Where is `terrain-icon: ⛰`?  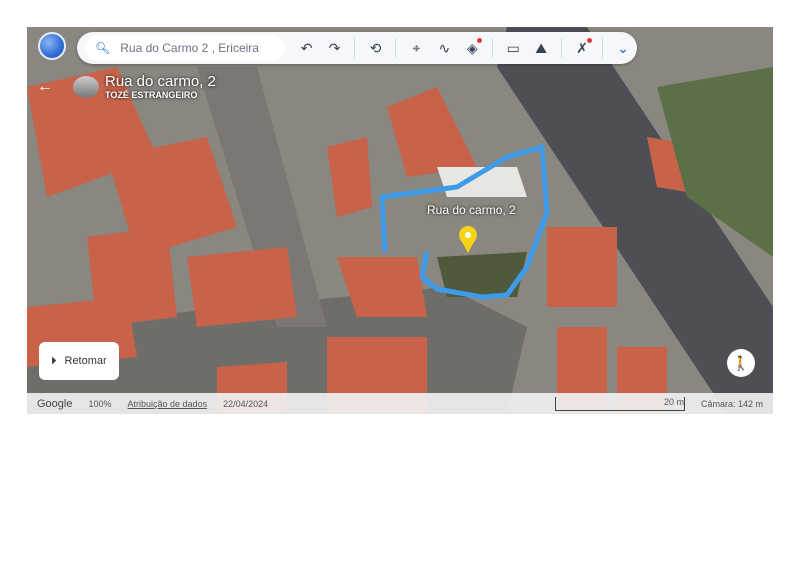
terrain-icon: ⛰ is located at coordinates (541, 48).